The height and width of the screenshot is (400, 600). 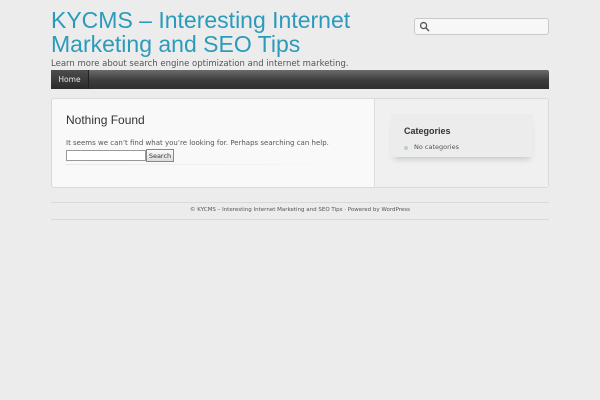 I want to click on content-divider, so click(x=211, y=164).